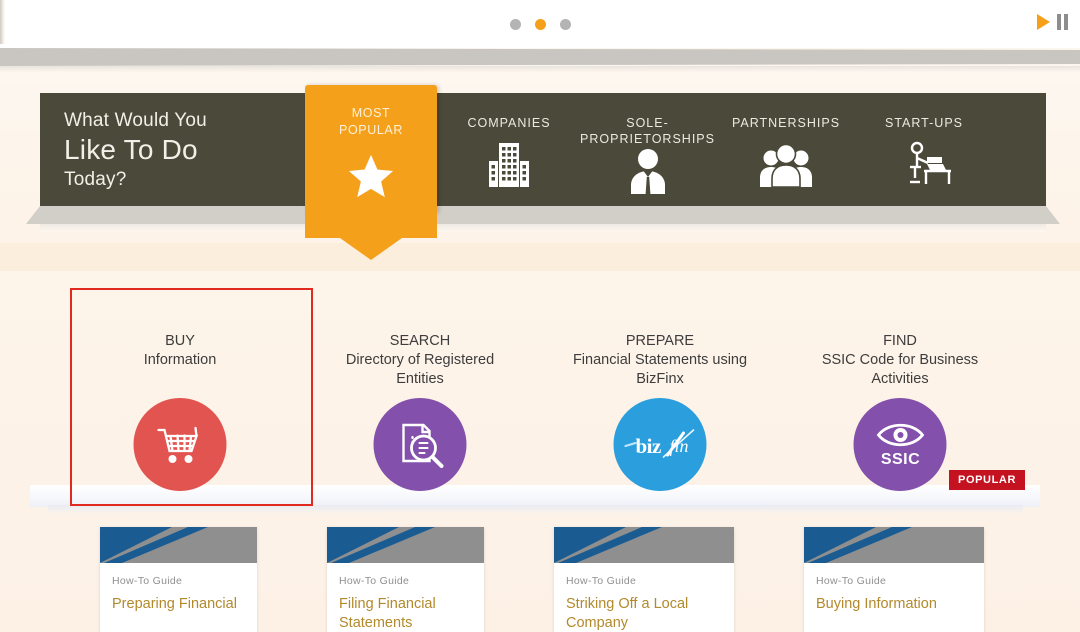  I want to click on carousel-control-bar, so click(540, 24).